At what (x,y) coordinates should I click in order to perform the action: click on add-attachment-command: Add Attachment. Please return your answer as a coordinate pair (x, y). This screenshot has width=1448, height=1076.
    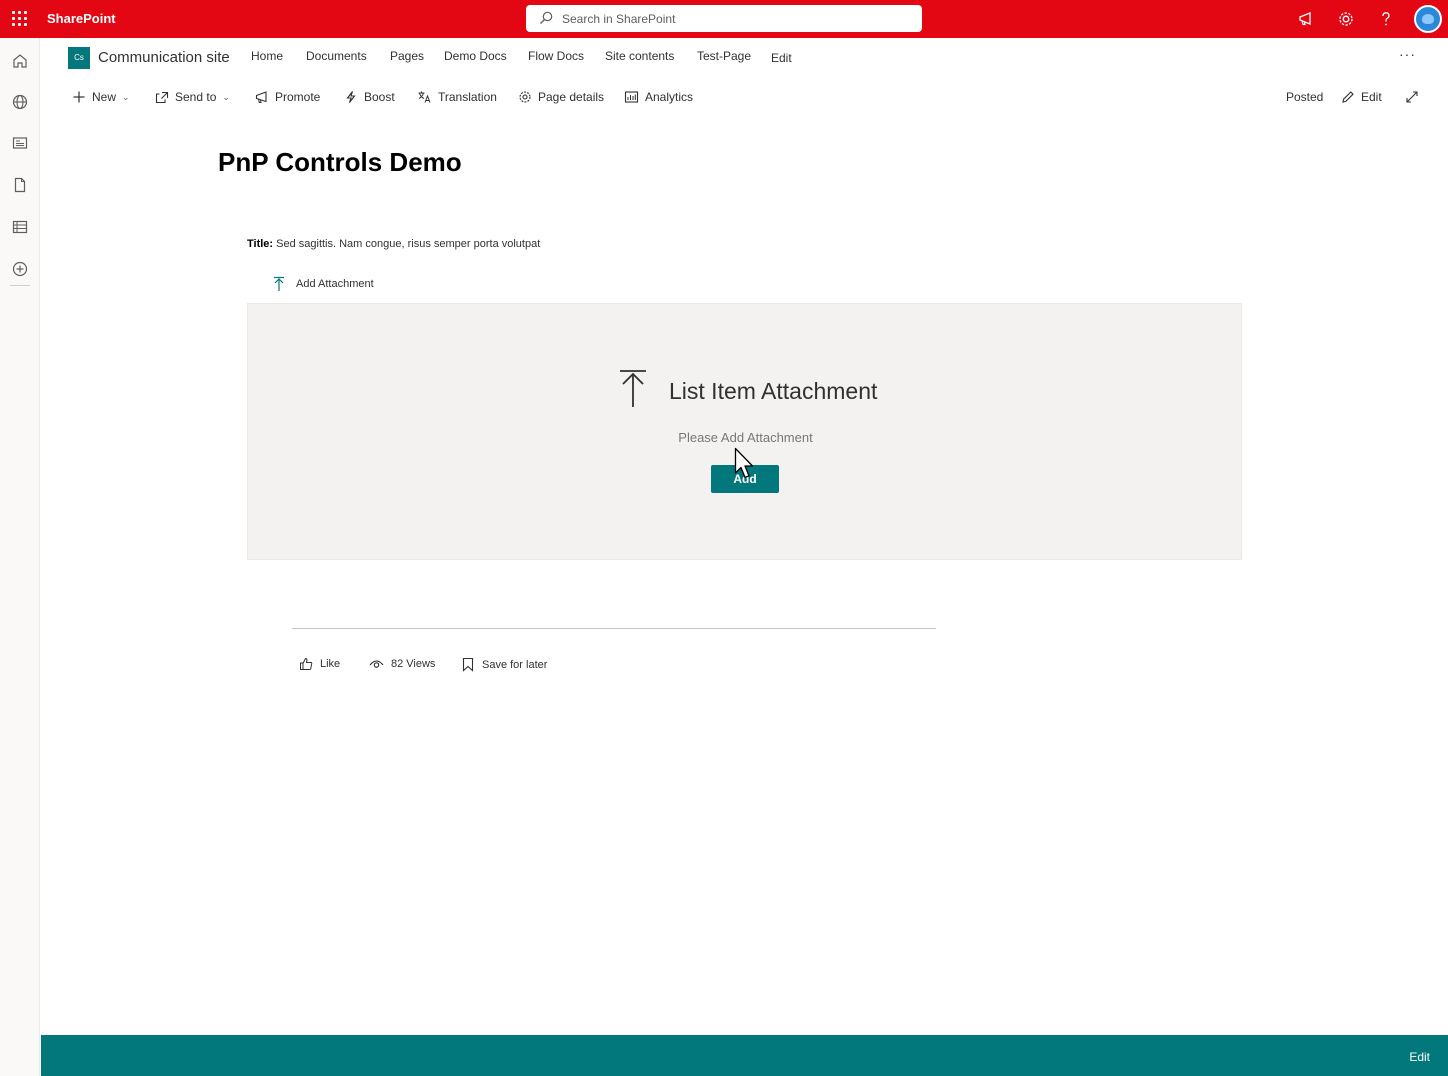
    Looking at the image, I should click on (323, 284).